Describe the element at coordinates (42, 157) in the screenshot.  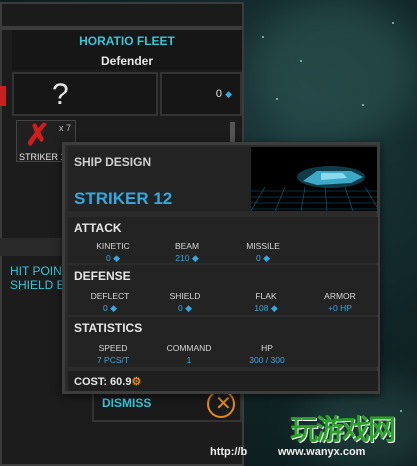
I see `ship-slot-label: STRIKER 1` at that location.